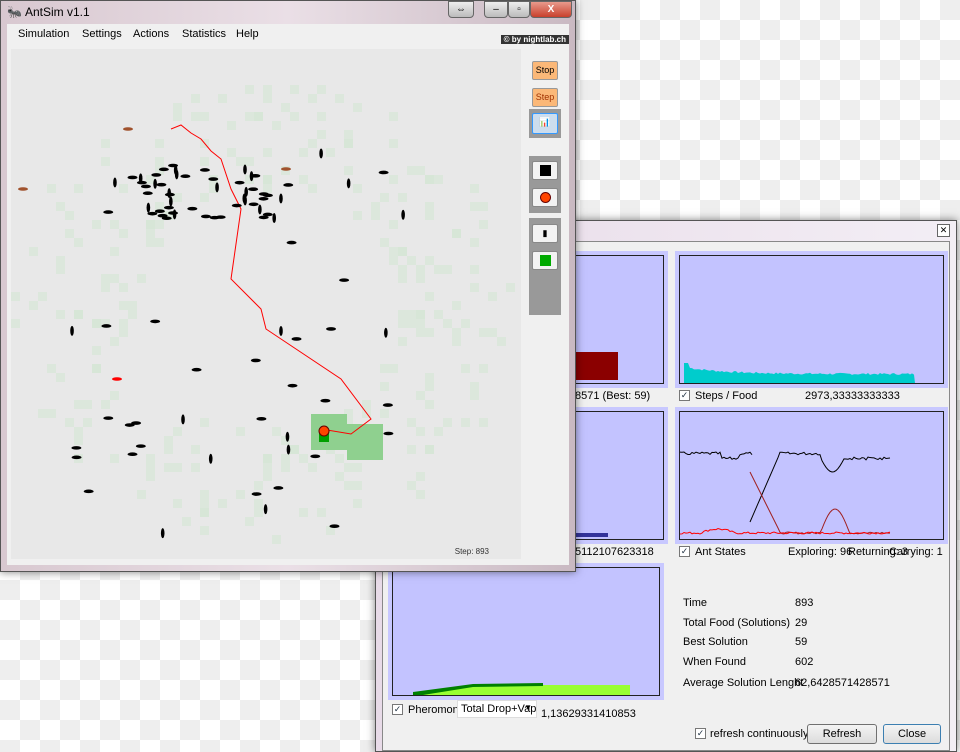 Image resolution: width=960 pixels, height=752 pixels. Describe the element at coordinates (545, 123) in the screenshot. I see `statistics-icon: 📊` at that location.